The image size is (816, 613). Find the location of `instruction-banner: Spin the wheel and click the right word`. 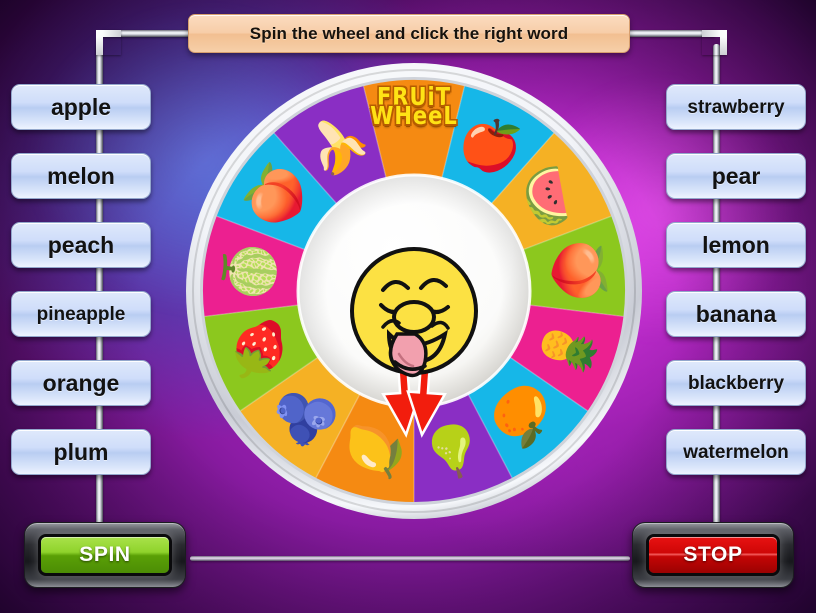

instruction-banner: Spin the wheel and click the right word is located at coordinates (409, 33).